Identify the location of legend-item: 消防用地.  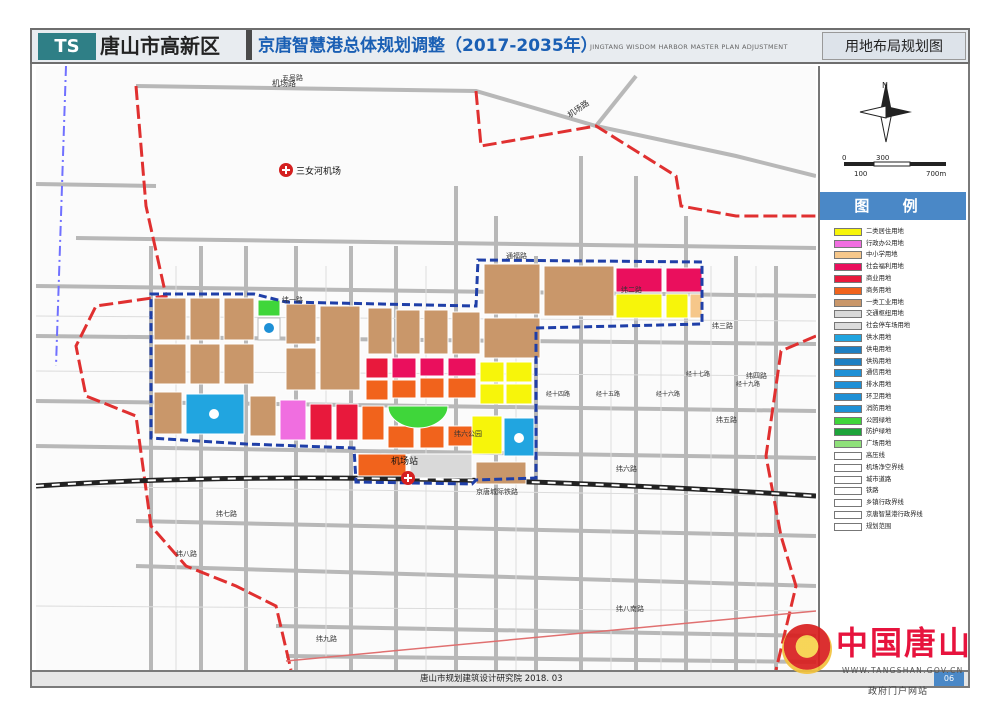
(899, 409).